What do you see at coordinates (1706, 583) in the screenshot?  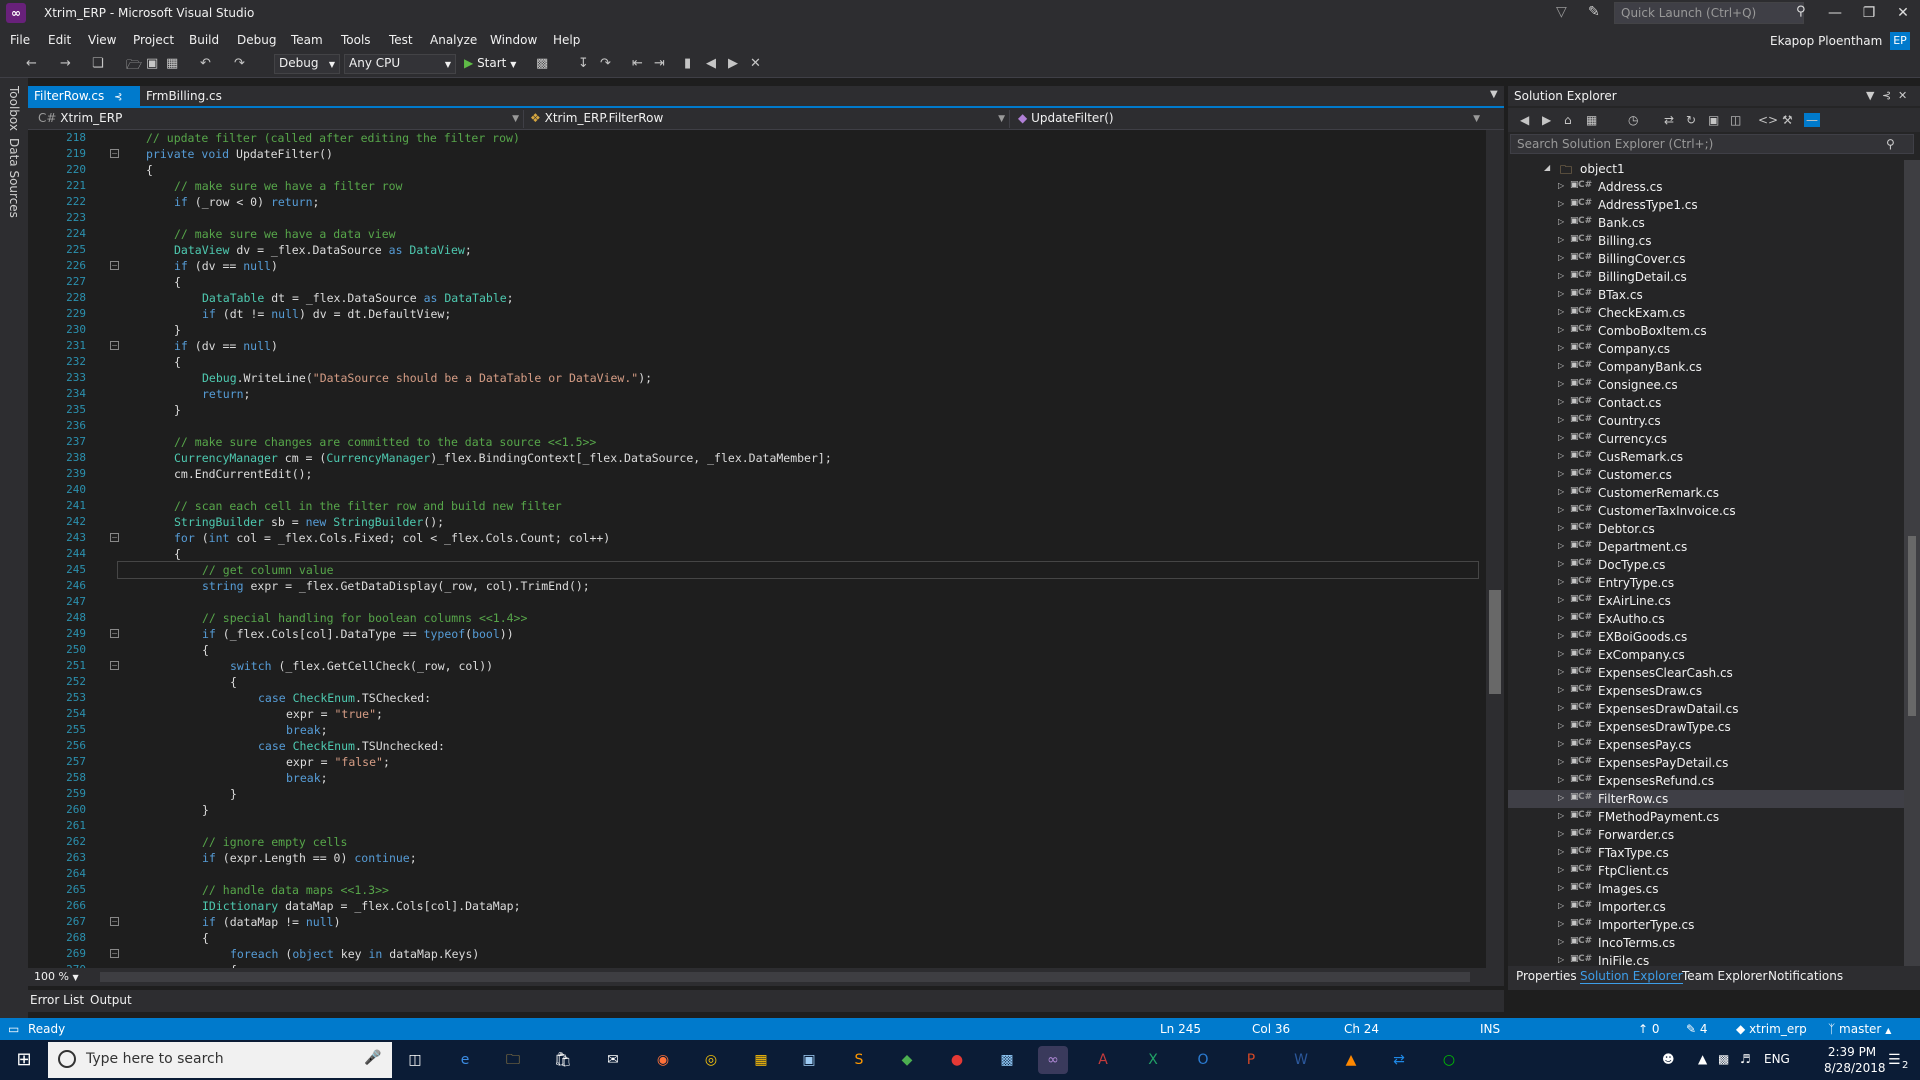 I see `tree-file-item: ▷ ▣ C# EntryType.cs` at bounding box center [1706, 583].